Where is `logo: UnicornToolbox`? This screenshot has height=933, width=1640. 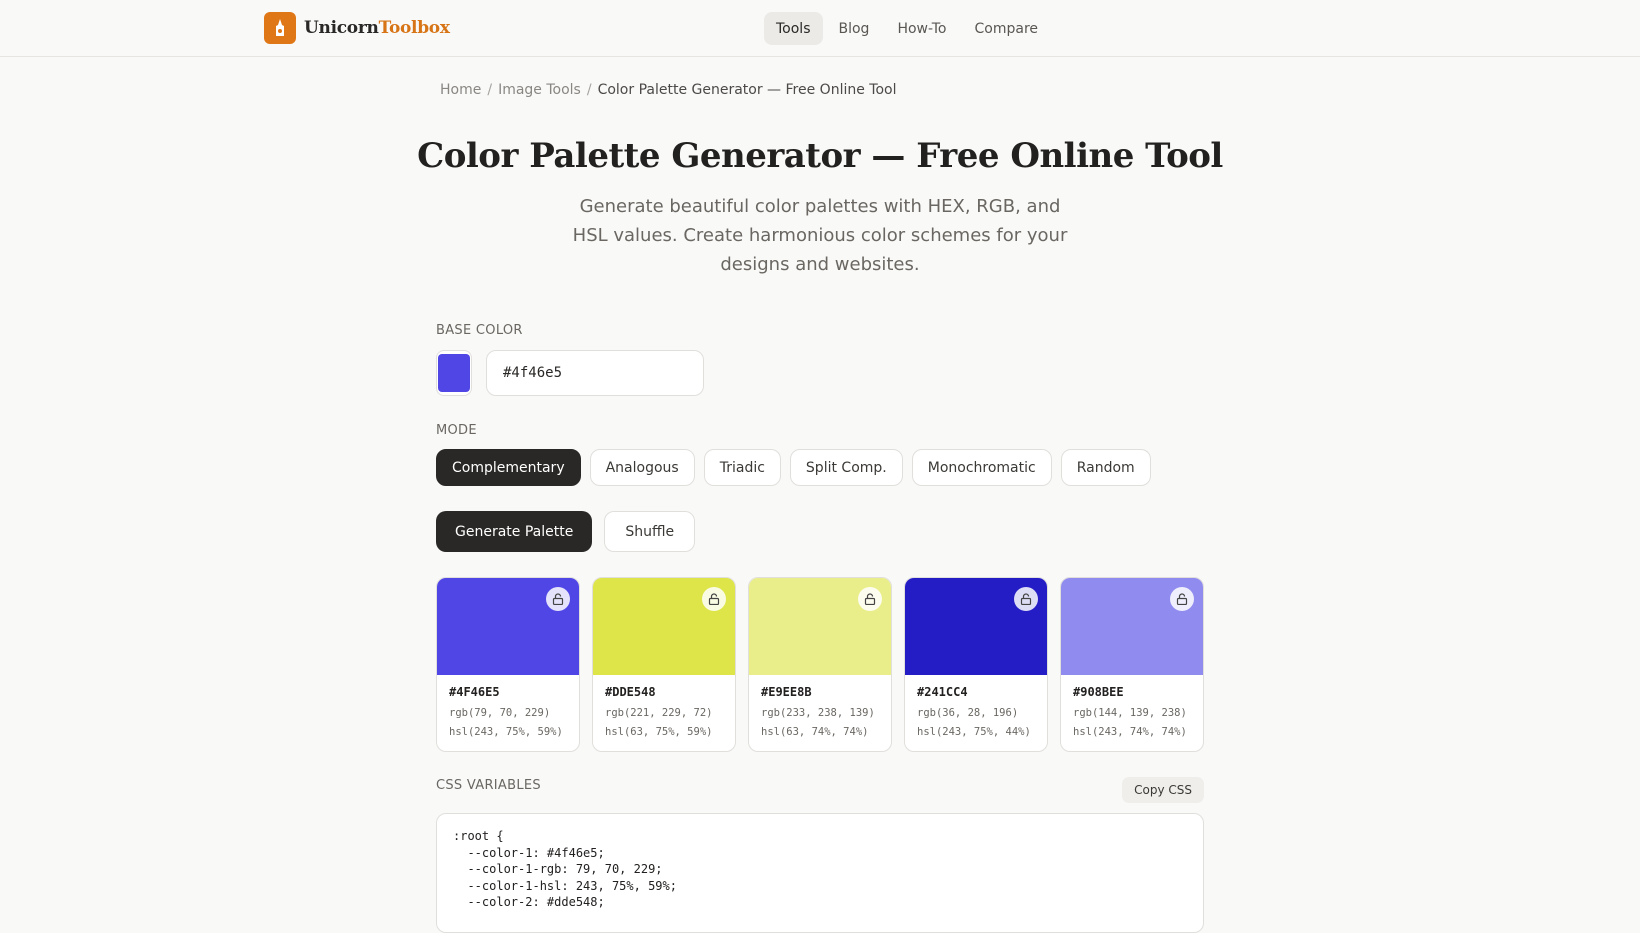
logo: UnicornToolbox is located at coordinates (357, 28).